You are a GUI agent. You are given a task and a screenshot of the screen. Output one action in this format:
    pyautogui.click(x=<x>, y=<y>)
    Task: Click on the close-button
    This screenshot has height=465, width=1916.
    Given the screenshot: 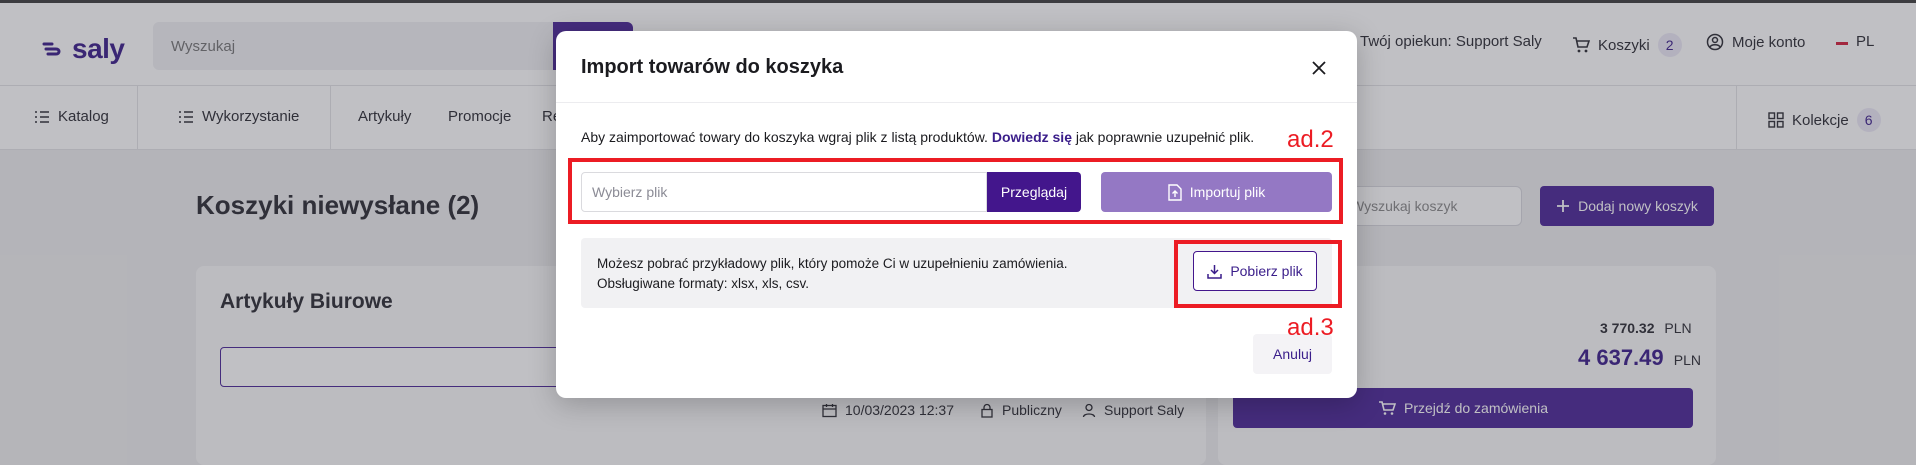 What is the action you would take?
    pyautogui.click(x=1319, y=68)
    